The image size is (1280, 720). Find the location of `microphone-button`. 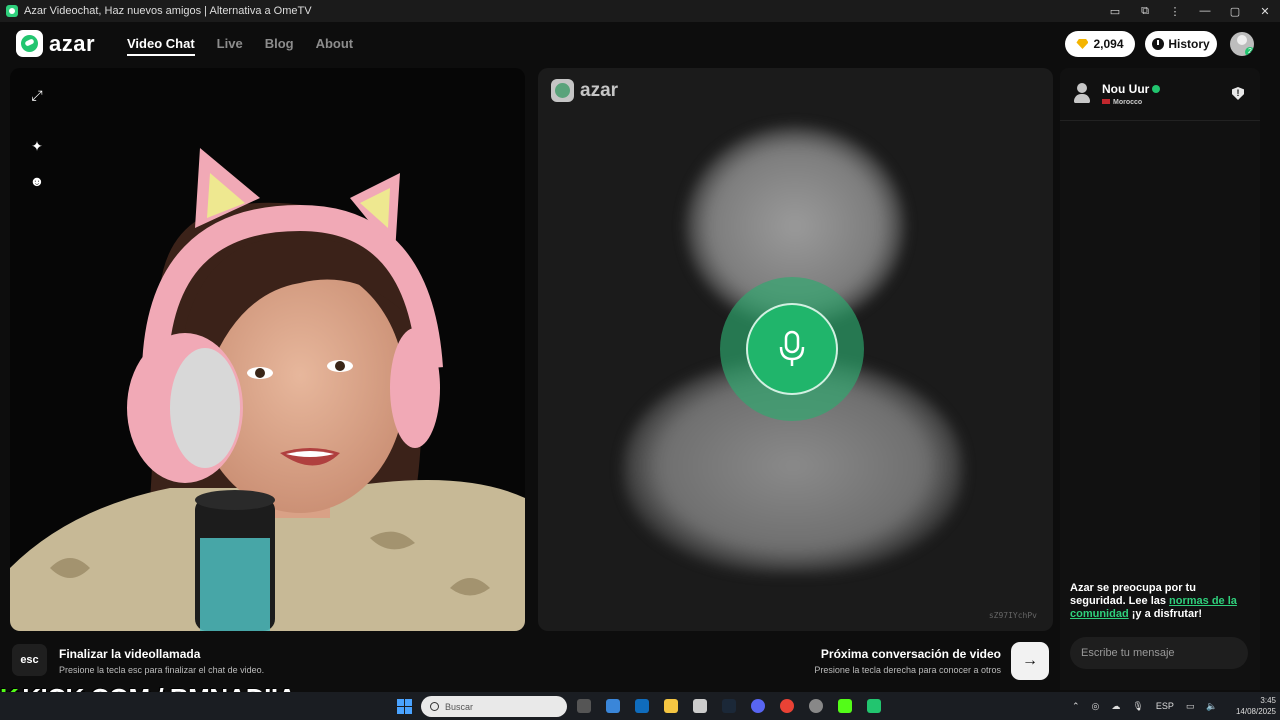

microphone-button is located at coordinates (792, 349).